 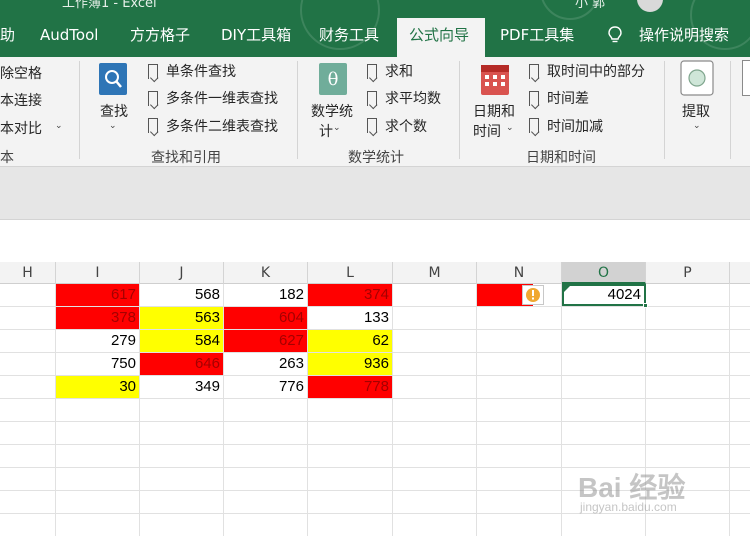 What do you see at coordinates (182, 273) in the screenshot?
I see `column-header-J: J` at bounding box center [182, 273].